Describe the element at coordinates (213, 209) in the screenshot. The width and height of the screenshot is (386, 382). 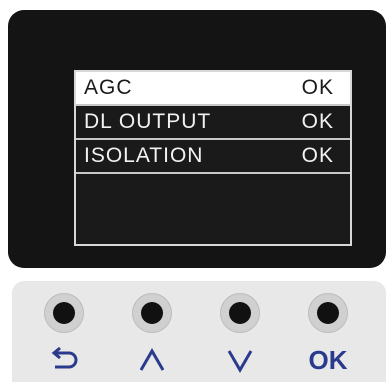
I see `menu-empty-row` at that location.